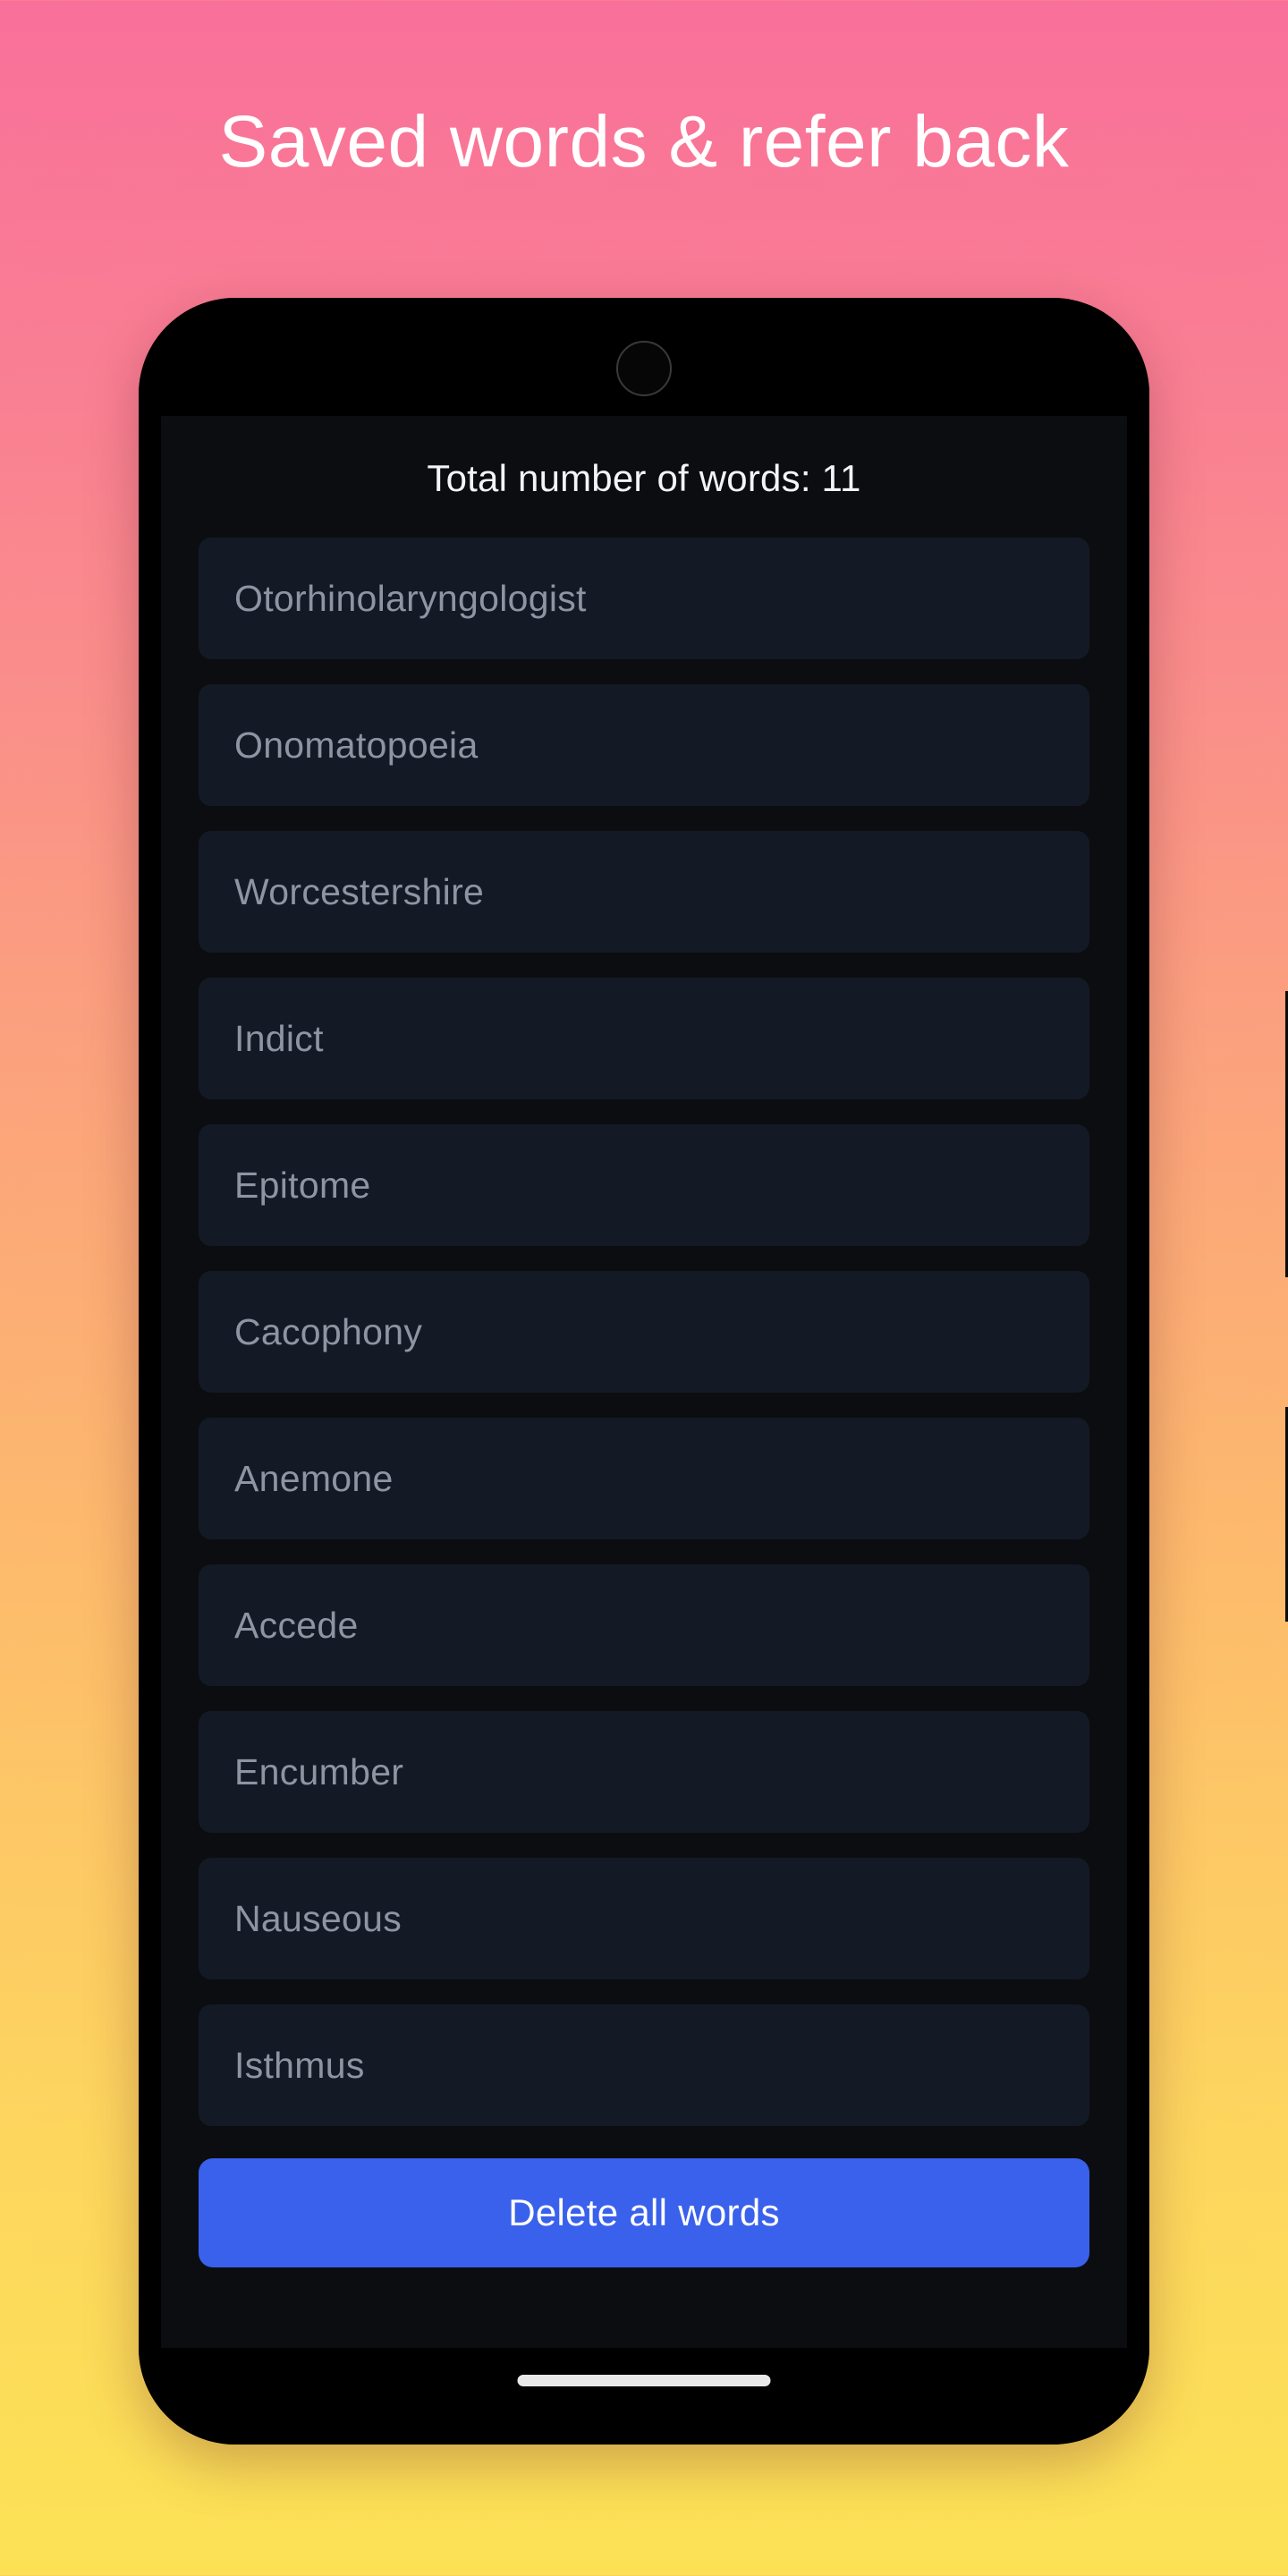 This screenshot has width=1288, height=2576. What do you see at coordinates (644, 1772) in the screenshot?
I see `list-item: Encumber` at bounding box center [644, 1772].